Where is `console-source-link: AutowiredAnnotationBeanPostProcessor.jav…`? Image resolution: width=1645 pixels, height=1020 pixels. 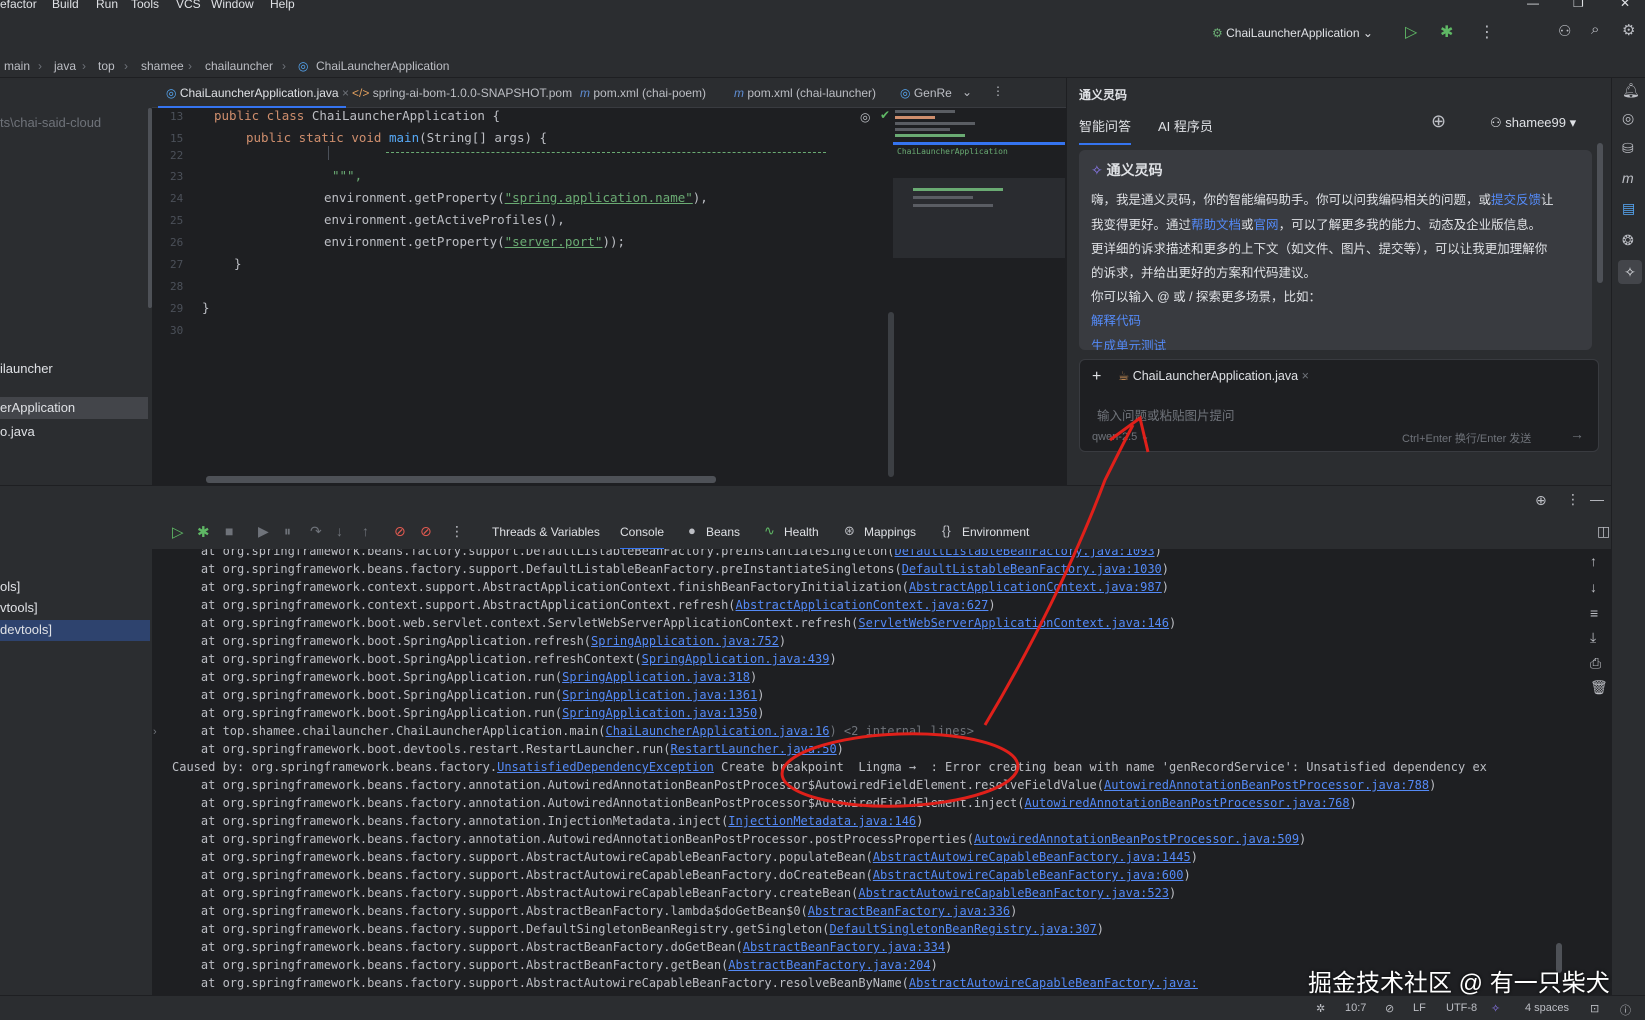
console-source-link: AutowiredAnnotationBeanPostProcessor.jav… is located at coordinates (1187, 803).